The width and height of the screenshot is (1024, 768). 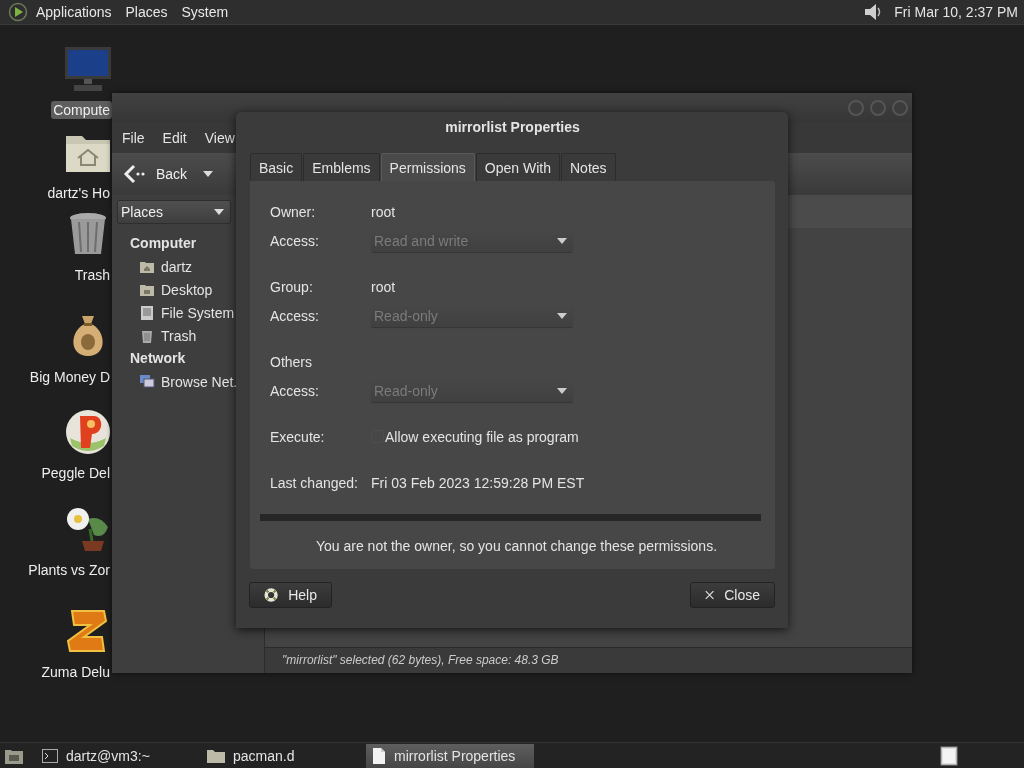 I want to click on tab: Open With, so click(x=517, y=167).